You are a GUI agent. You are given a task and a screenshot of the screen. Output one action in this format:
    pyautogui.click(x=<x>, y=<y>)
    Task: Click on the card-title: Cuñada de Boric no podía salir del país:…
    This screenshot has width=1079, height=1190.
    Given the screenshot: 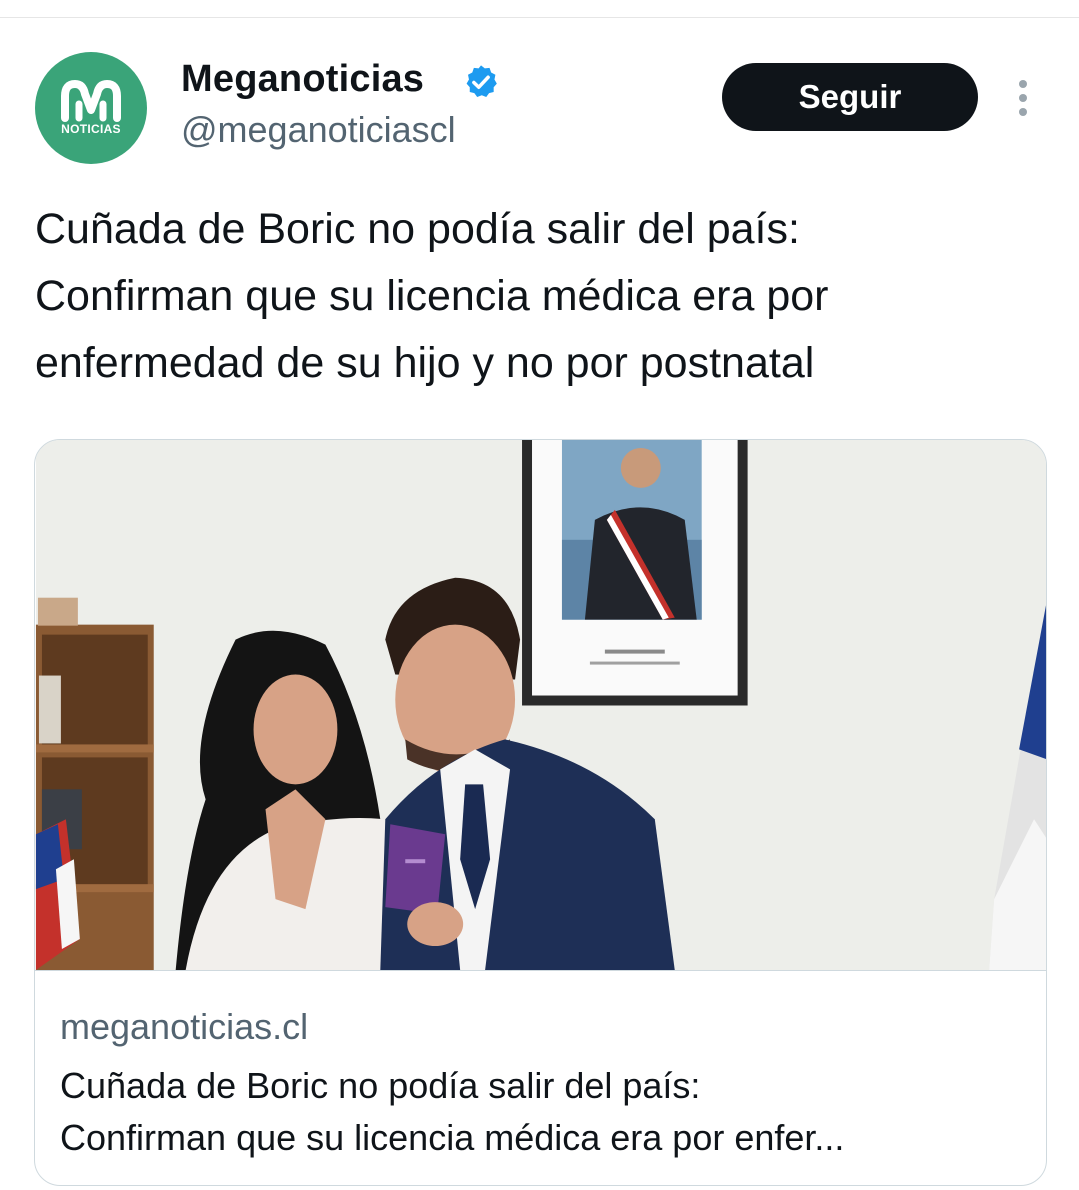 What is the action you would take?
    pyautogui.click(x=540, y=1112)
    